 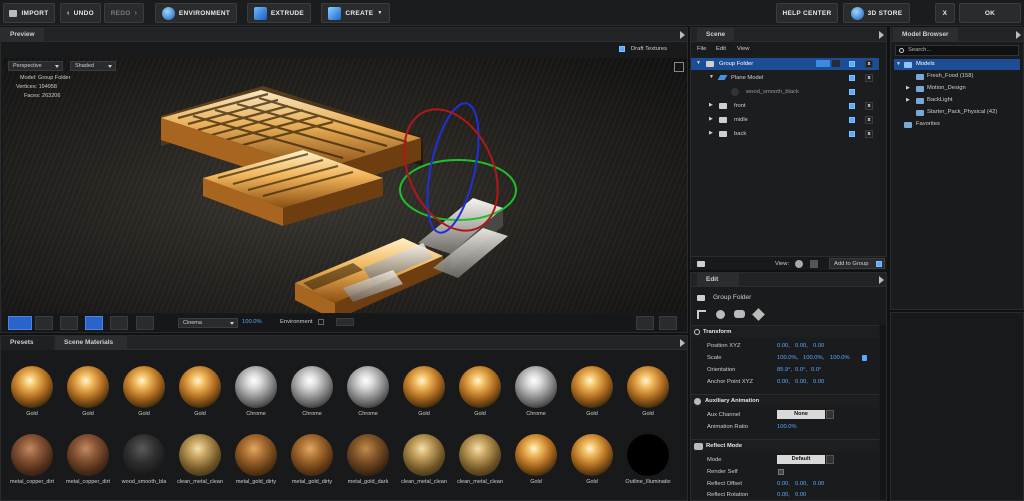 What do you see at coordinates (785, 92) in the screenshot?
I see `tree-row-material: wood_smooth_black` at bounding box center [785, 92].